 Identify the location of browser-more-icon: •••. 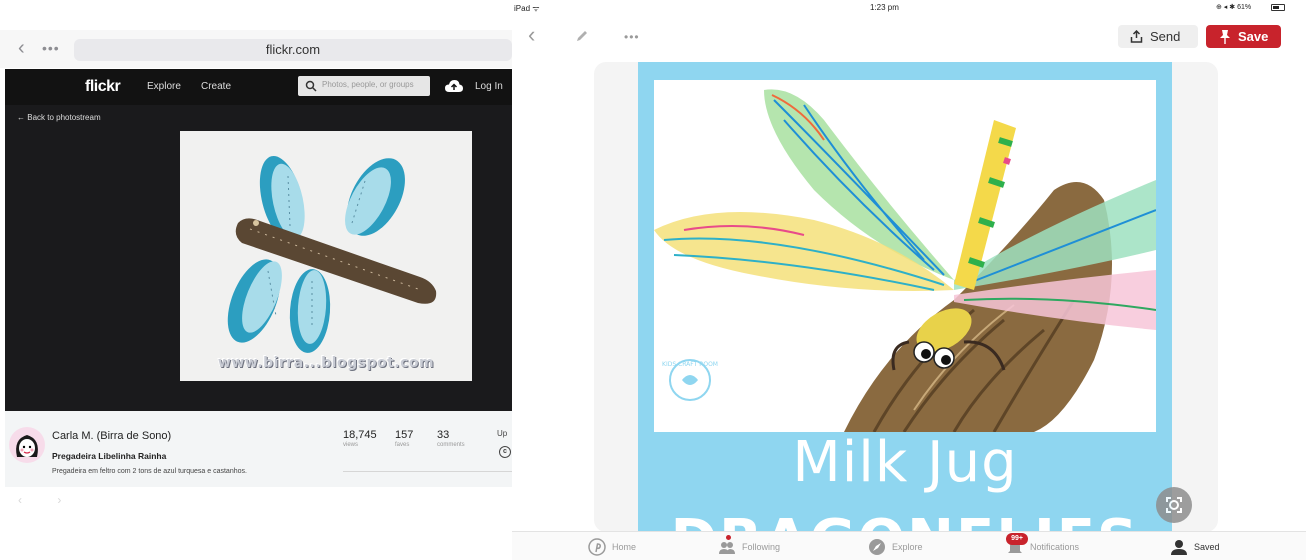
(51, 48).